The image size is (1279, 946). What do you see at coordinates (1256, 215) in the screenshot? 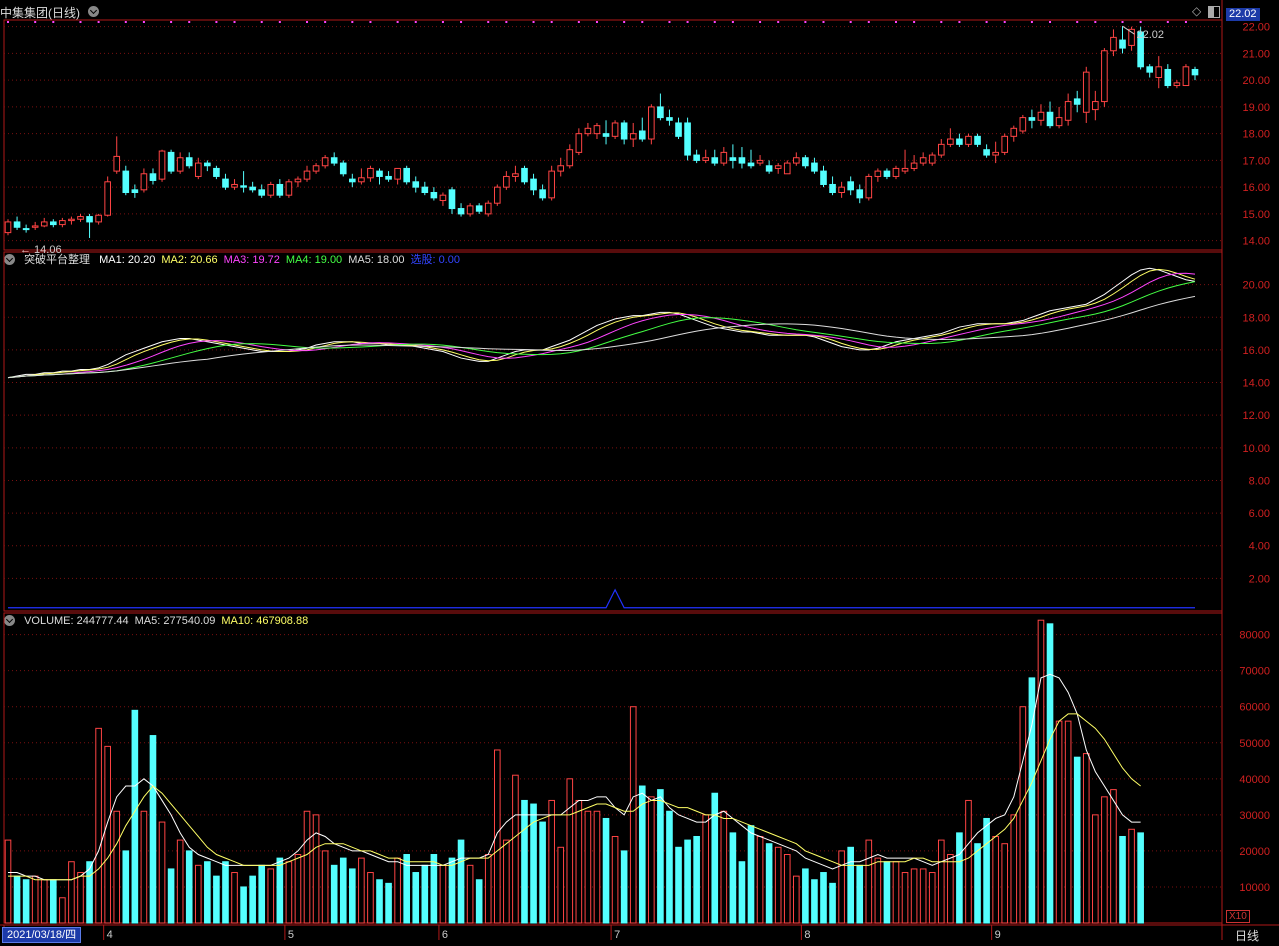
I see `price-tick-1: 15.00` at bounding box center [1256, 215].